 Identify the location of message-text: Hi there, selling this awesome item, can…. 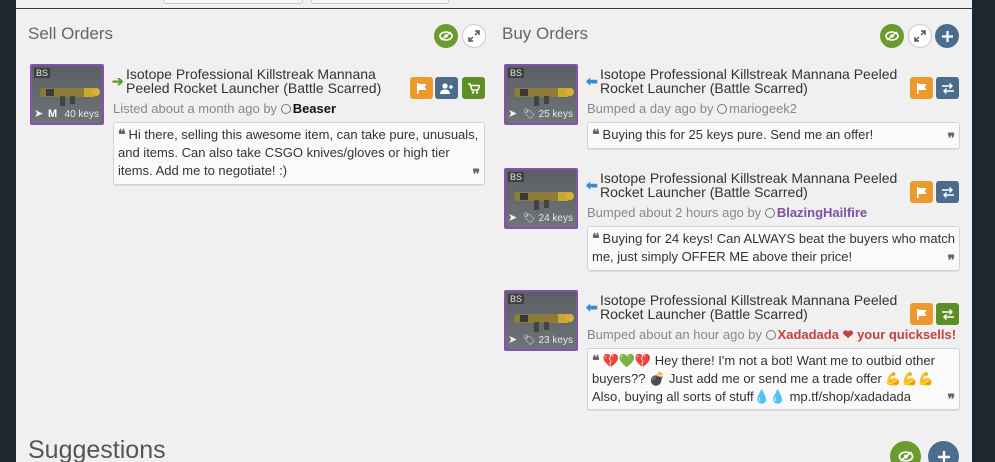
(298, 152).